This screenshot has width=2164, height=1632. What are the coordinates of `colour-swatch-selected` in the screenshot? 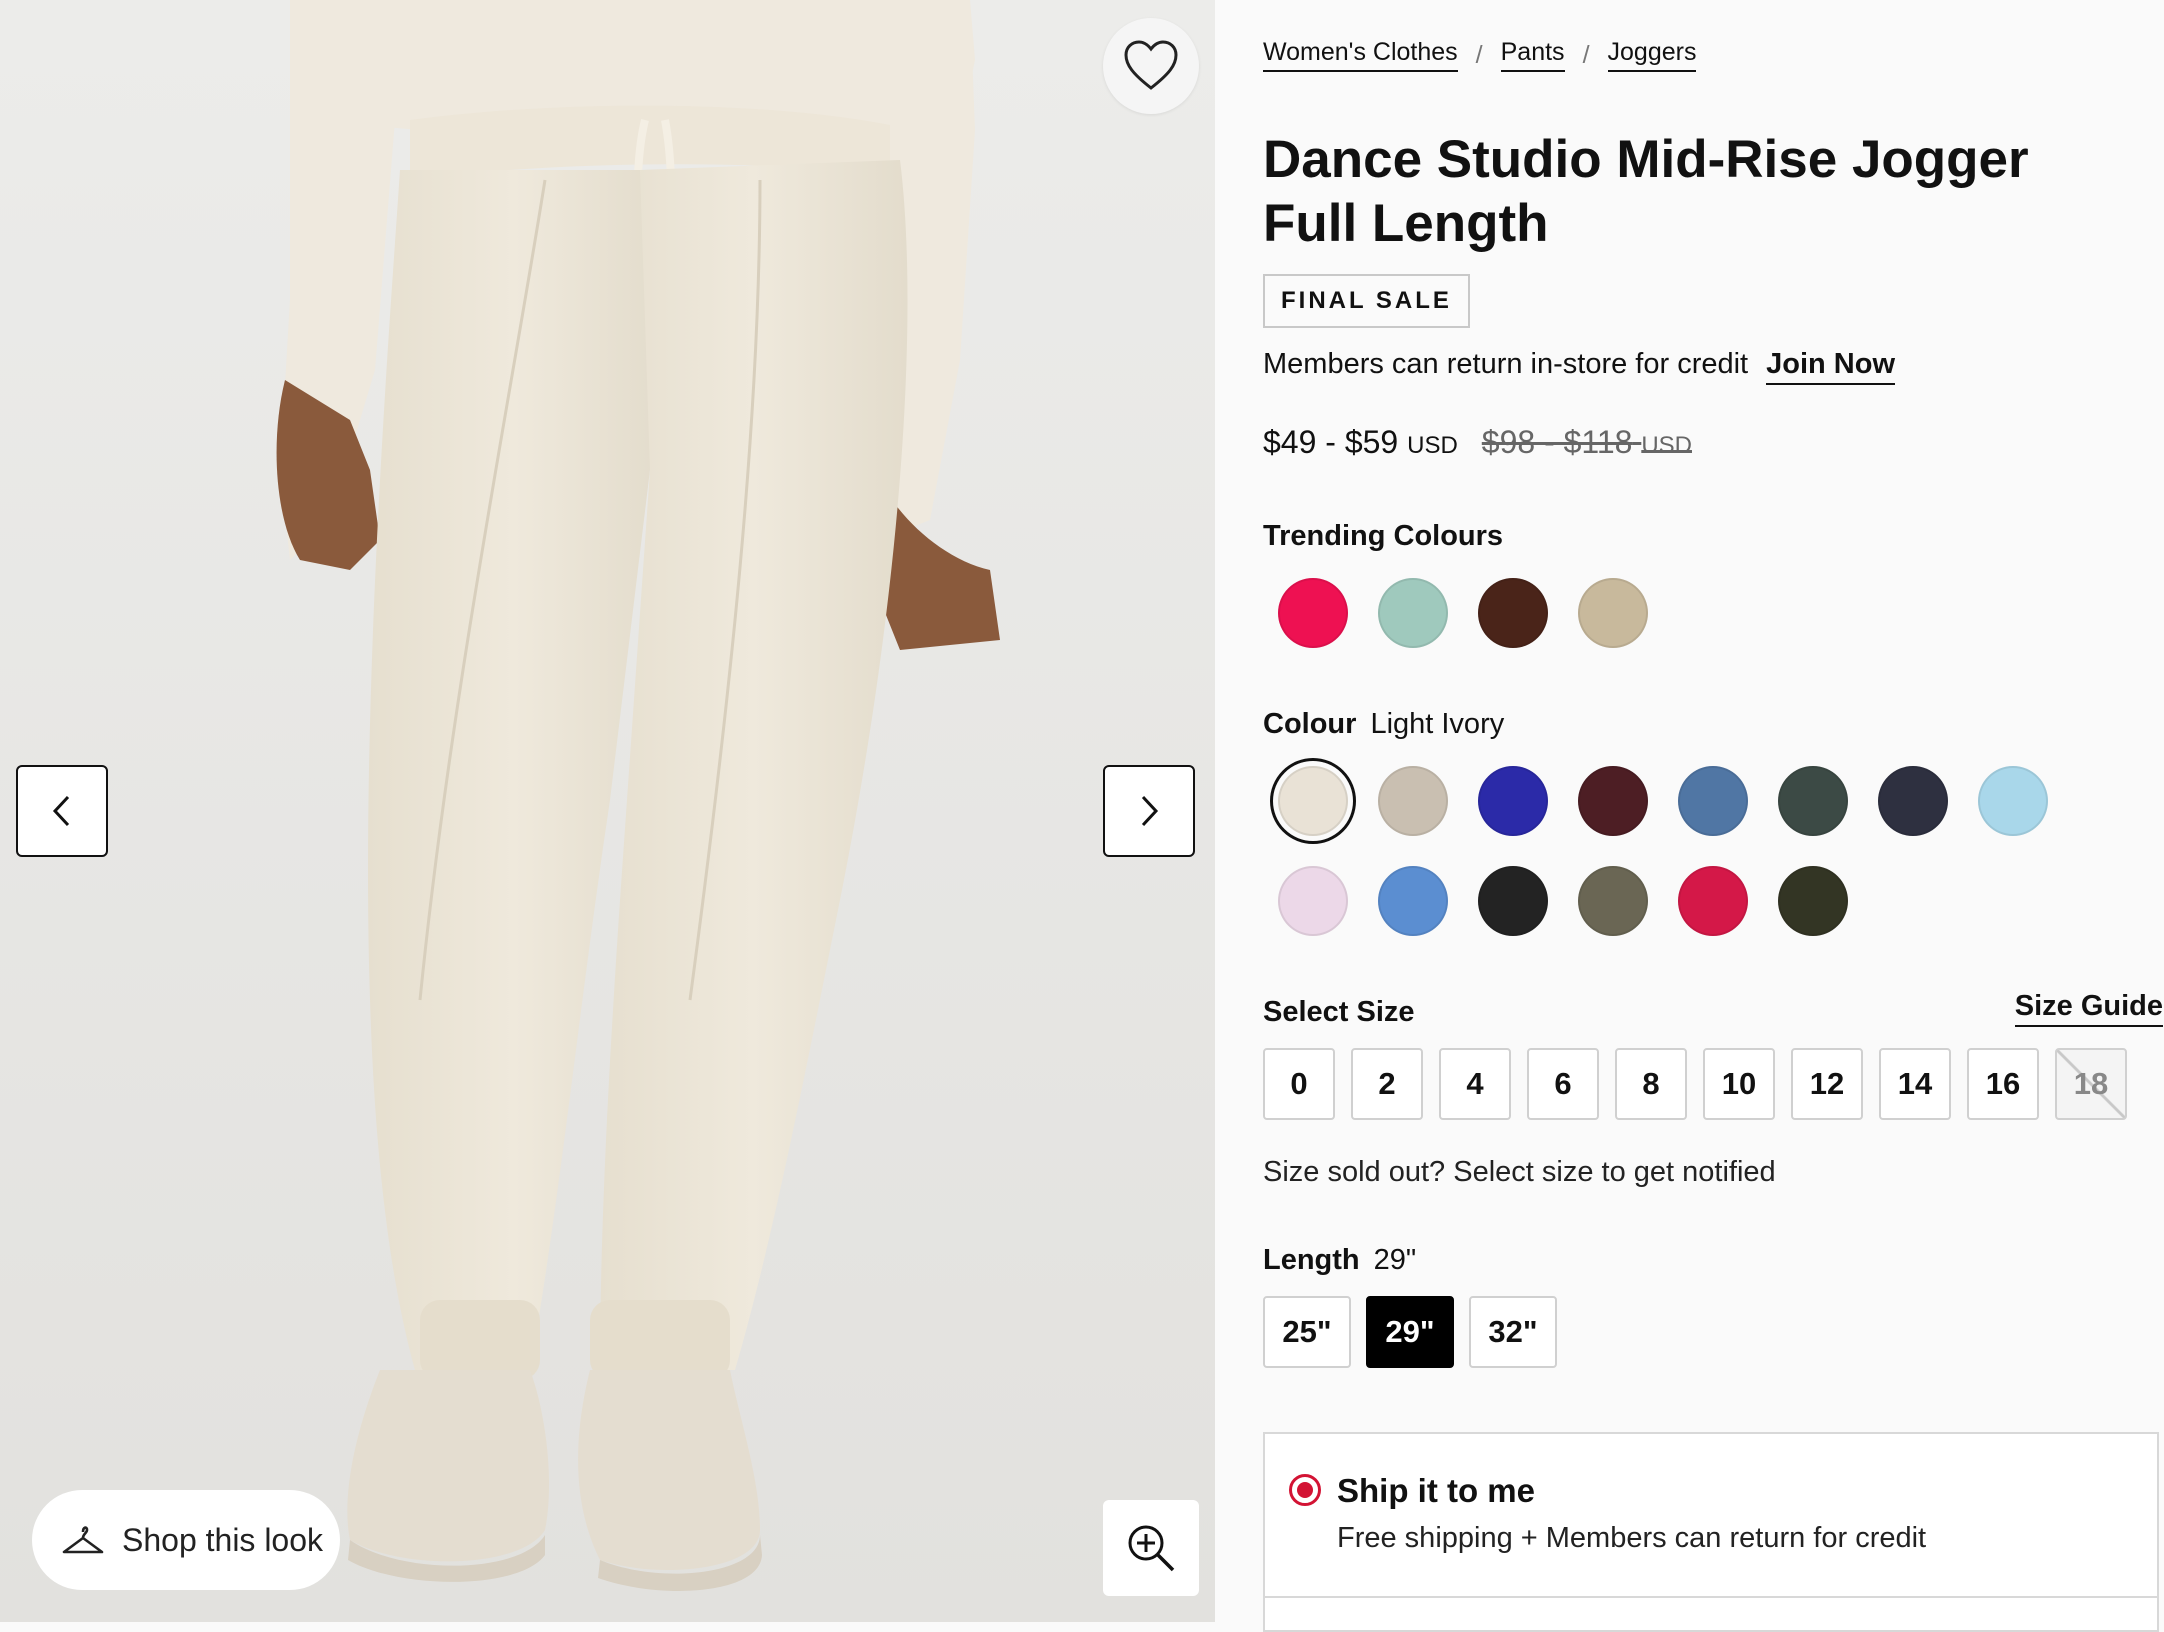 It's located at (1313, 801).